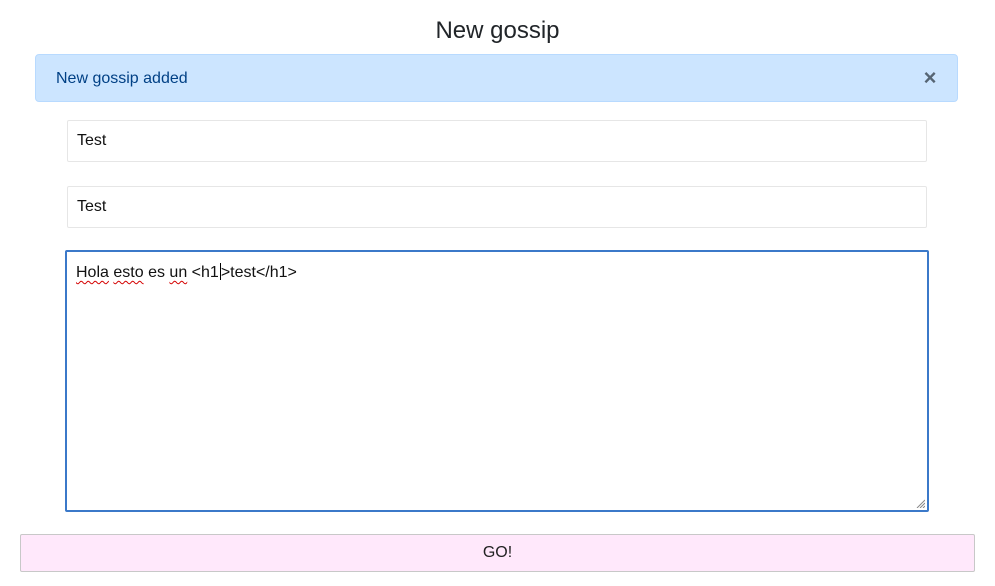  What do you see at coordinates (920, 503) in the screenshot?
I see `resize-handle-icon` at bounding box center [920, 503].